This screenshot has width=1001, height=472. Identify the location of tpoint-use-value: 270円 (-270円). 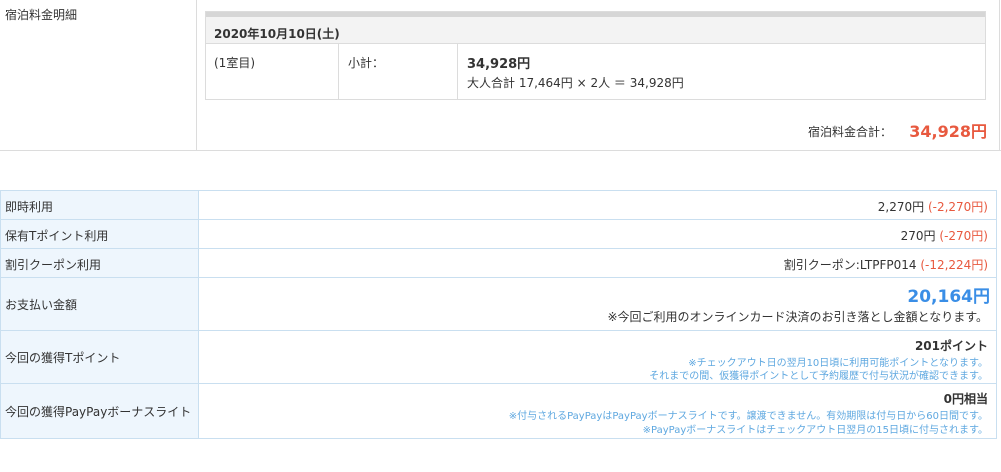
(944, 235).